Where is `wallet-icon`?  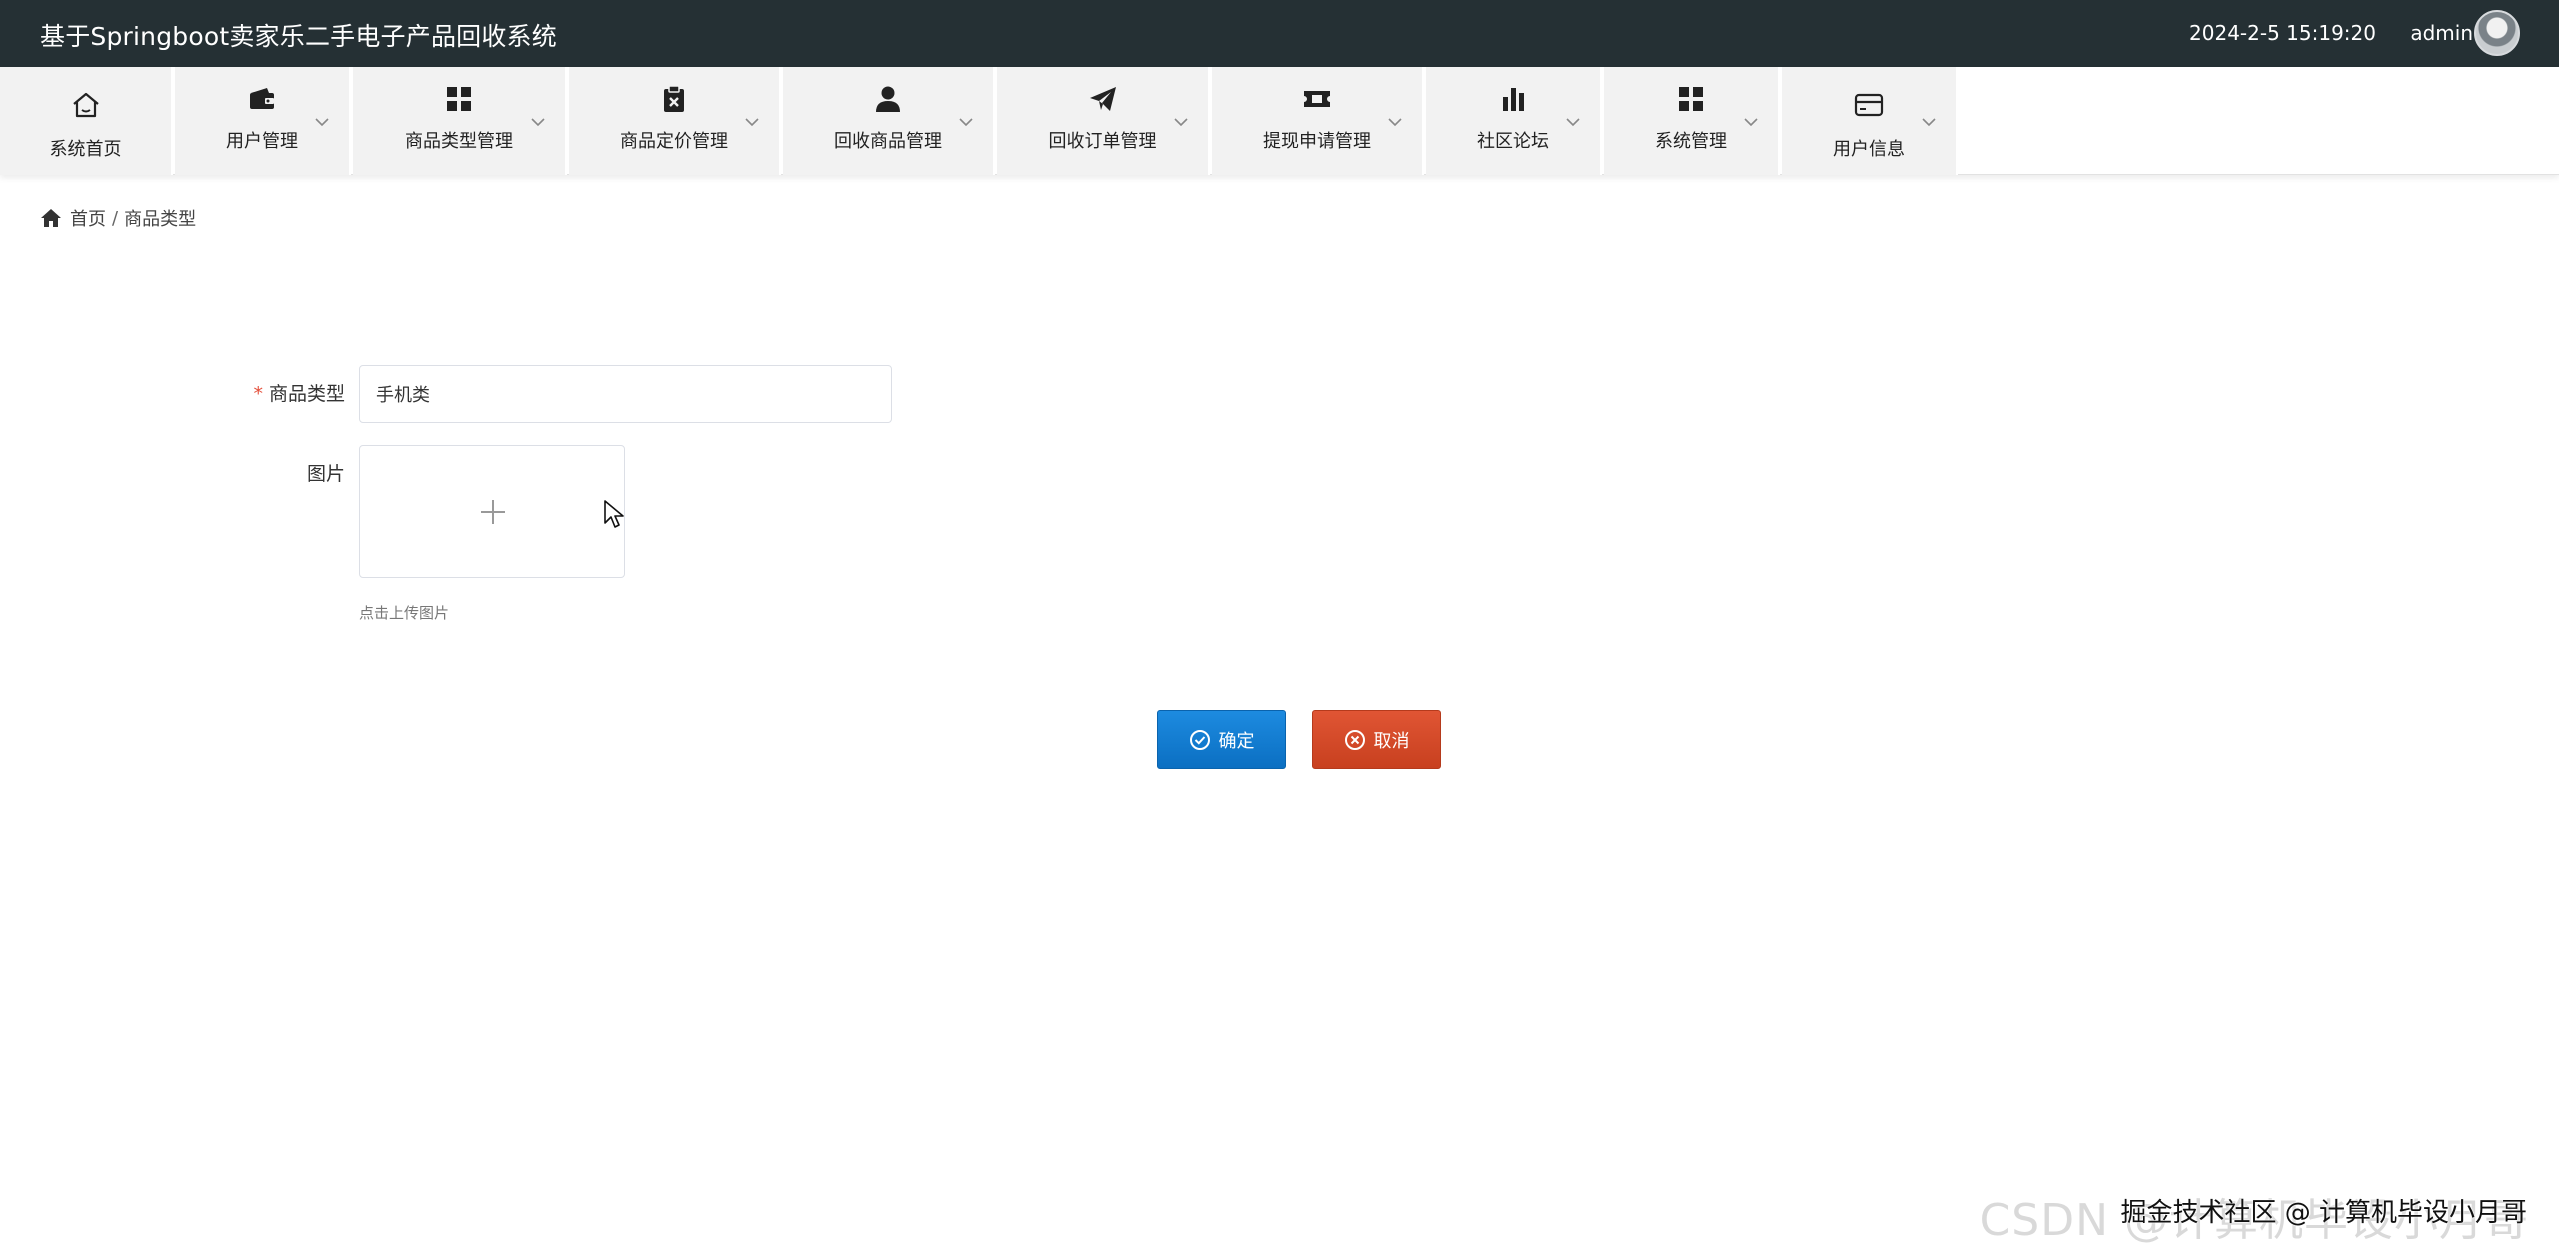
wallet-icon is located at coordinates (262, 99).